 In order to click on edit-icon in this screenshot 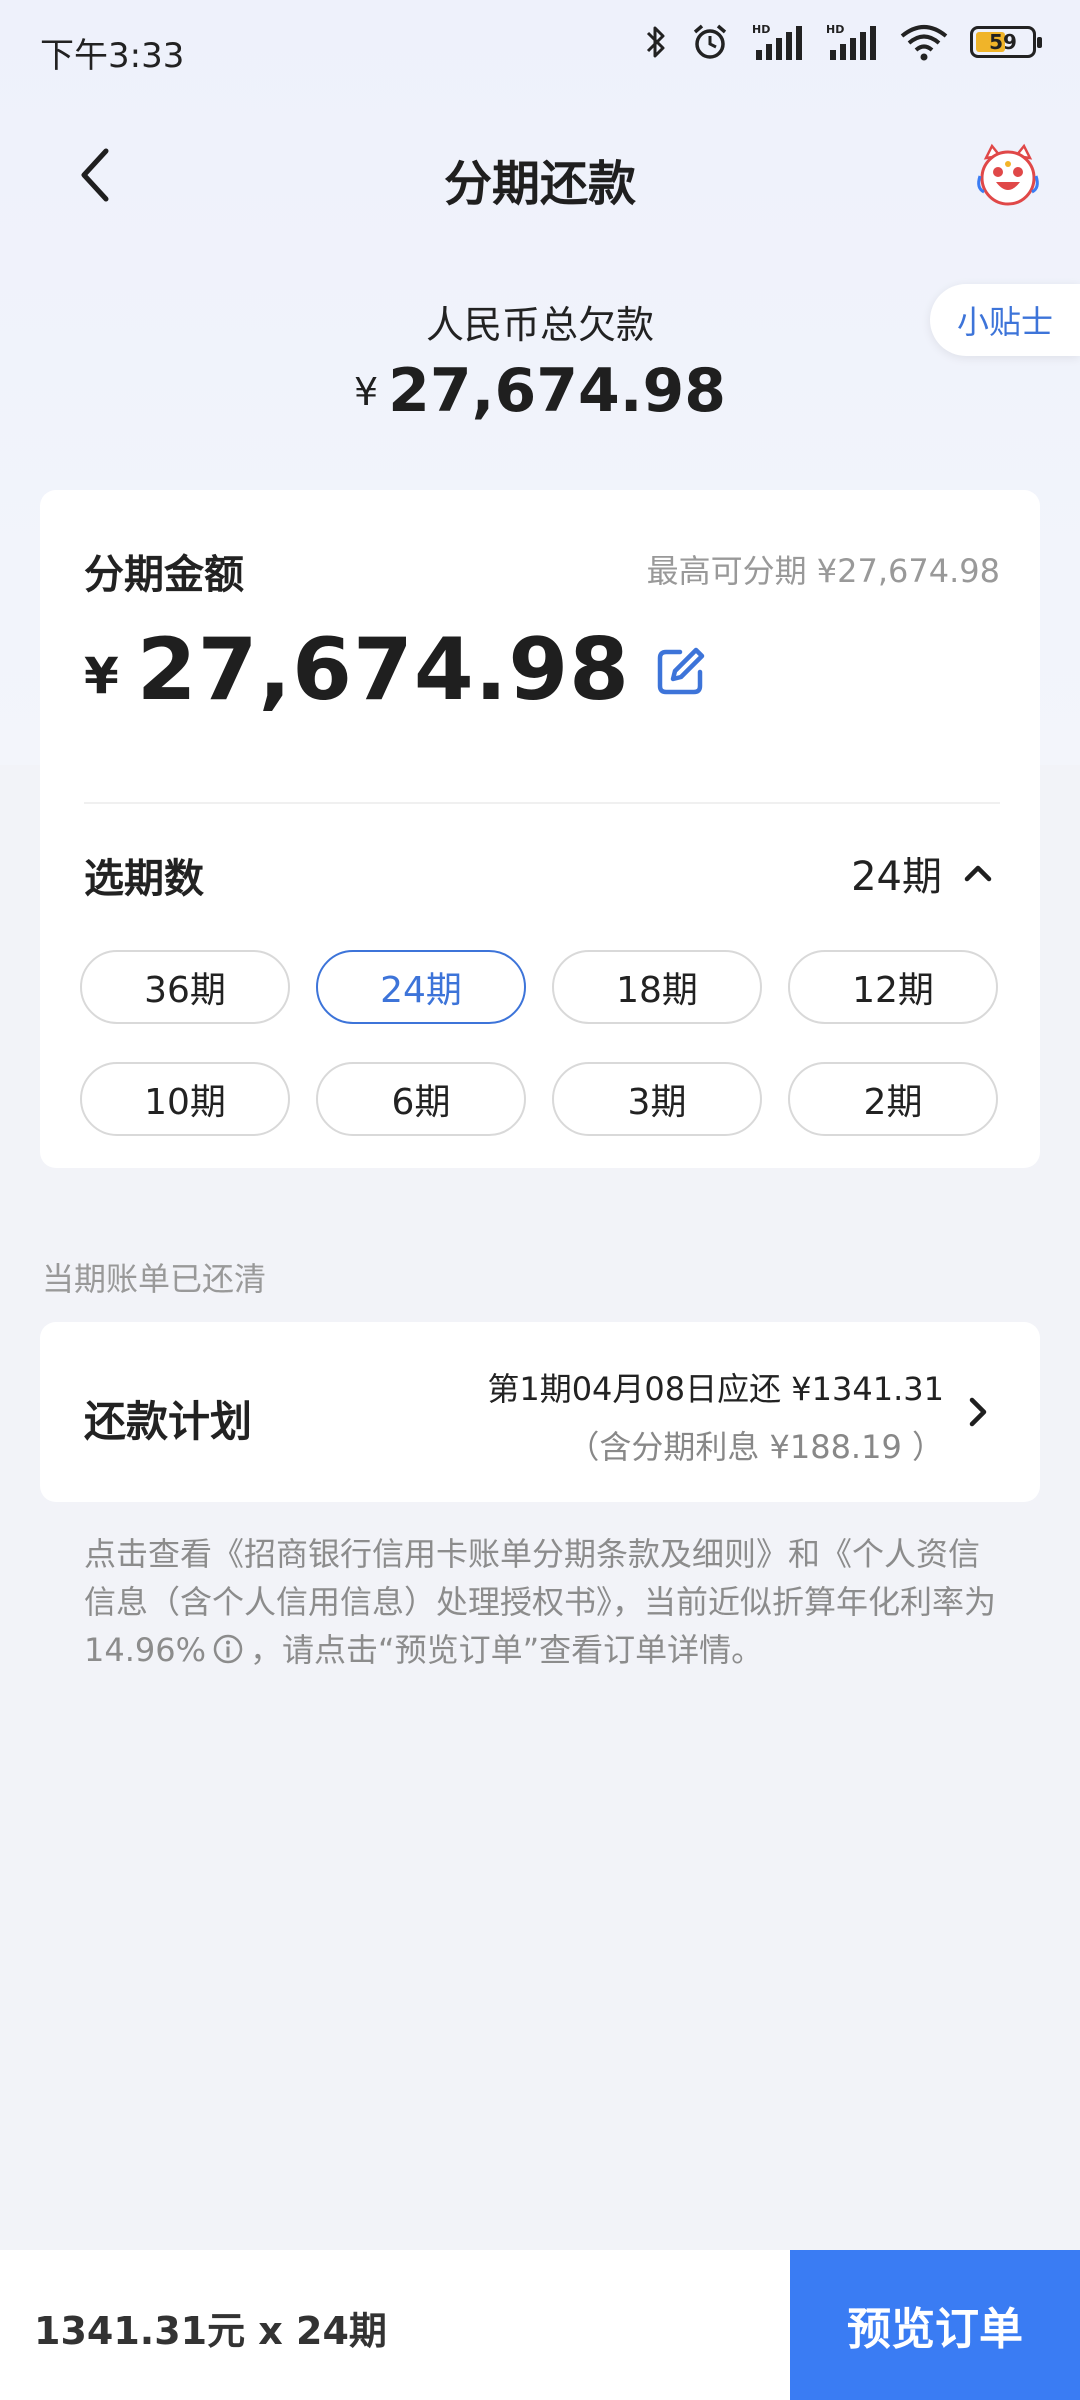, I will do `click(680, 672)`.